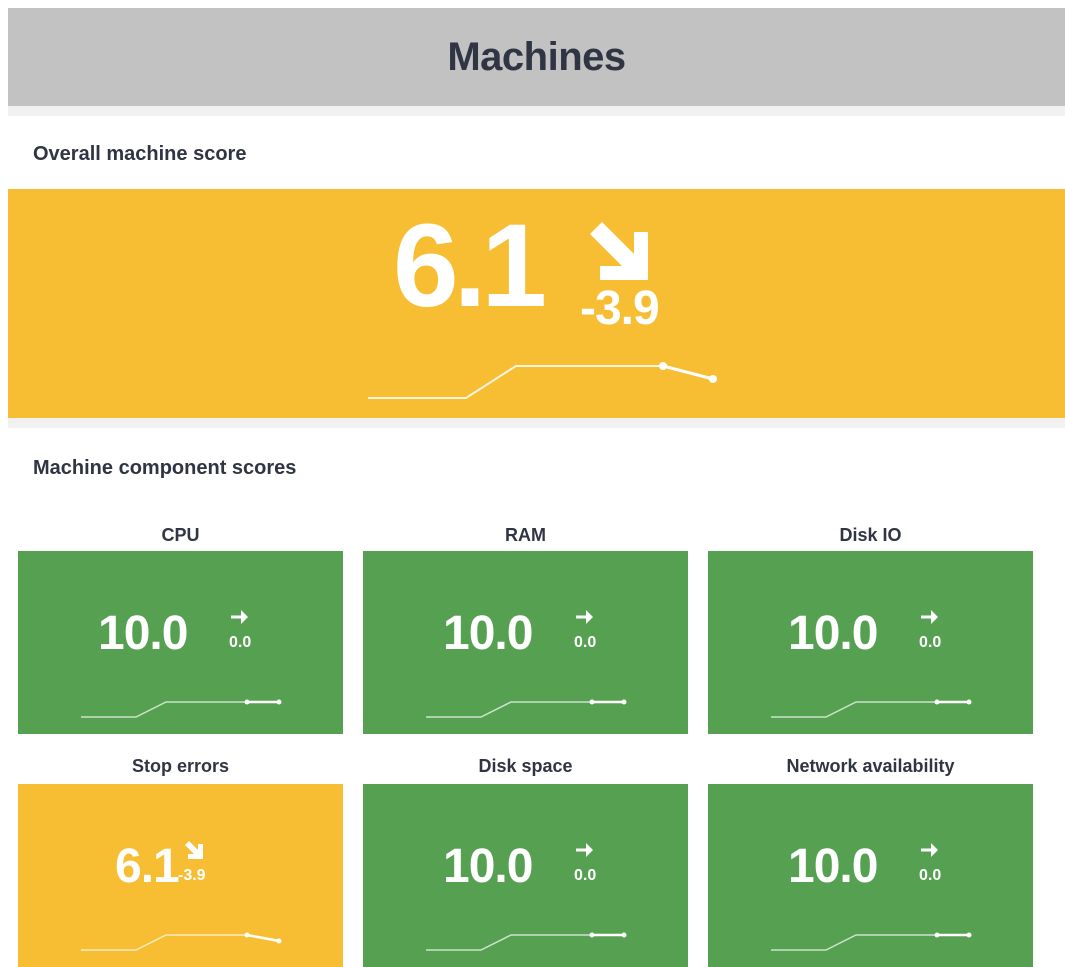 The width and height of the screenshot is (1065, 967). Describe the element at coordinates (470, 266) in the screenshot. I see `overall-score-value: 6.1` at that location.